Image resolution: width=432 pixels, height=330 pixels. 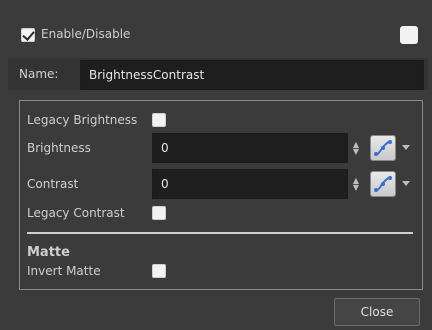 I want to click on contrast-label: Contrast, so click(x=53, y=184).